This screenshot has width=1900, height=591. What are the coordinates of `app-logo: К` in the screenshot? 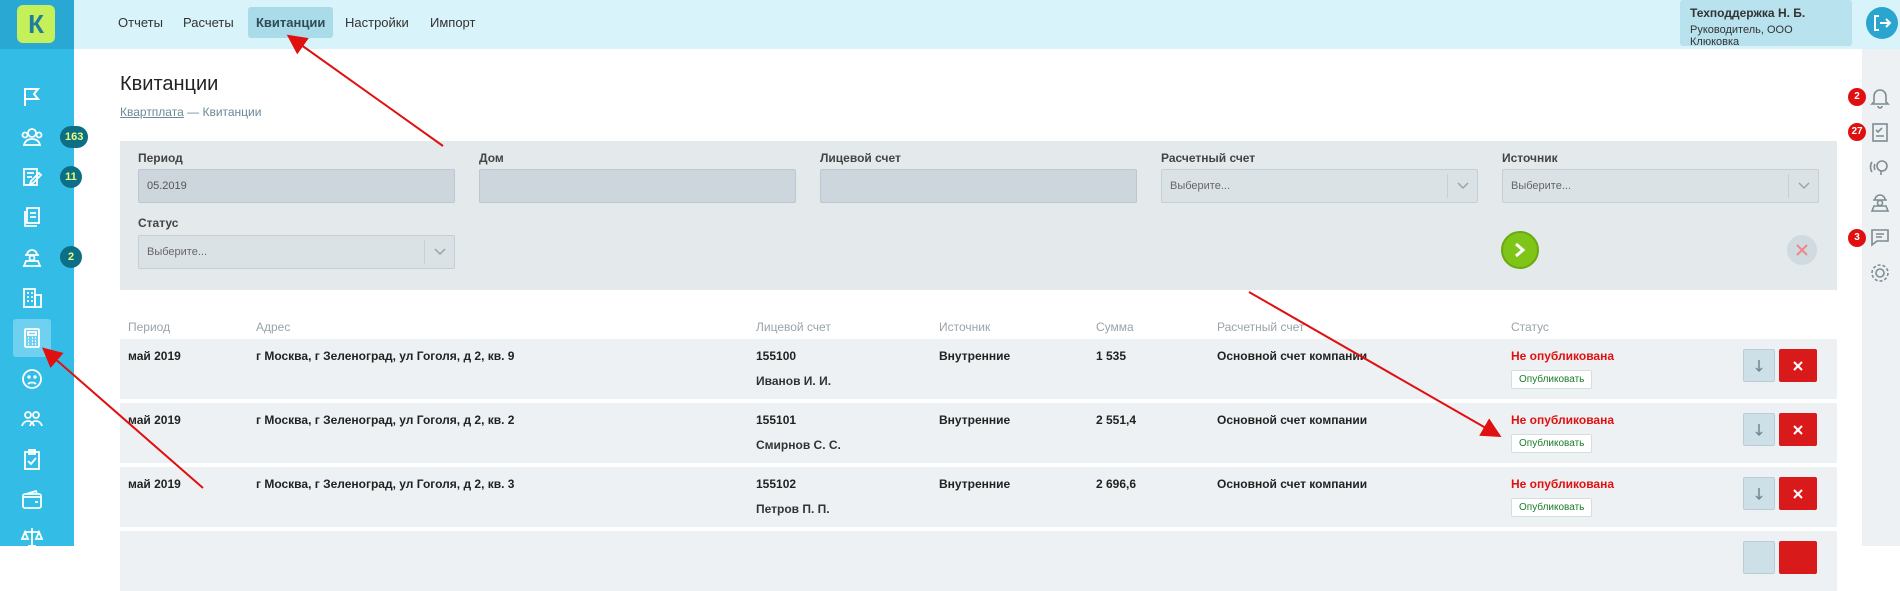 It's located at (36, 24).